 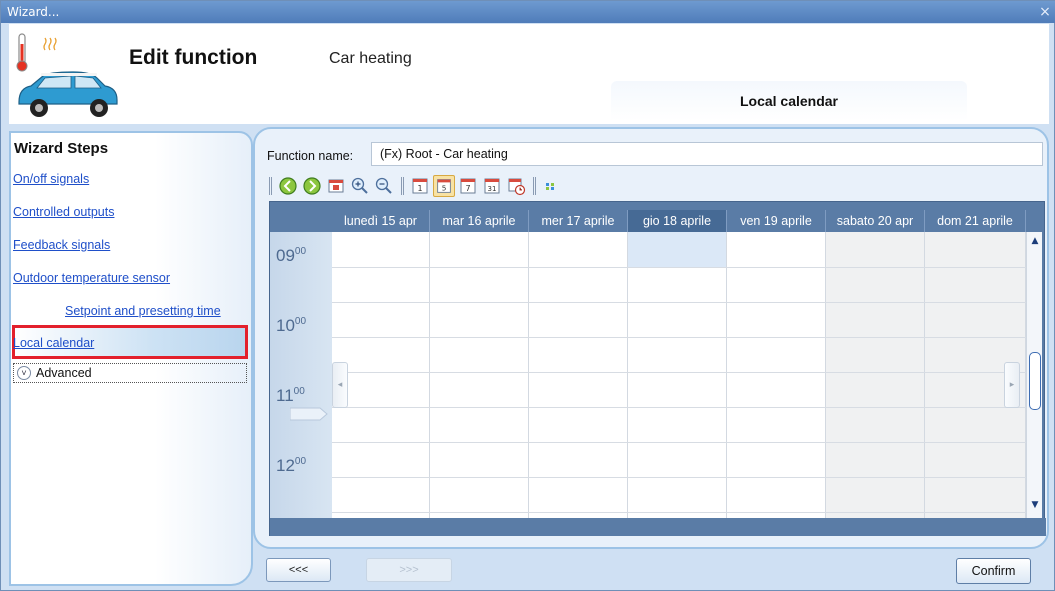 I want to click on day-header-selected: gio 18 aprile, so click(x=677, y=221).